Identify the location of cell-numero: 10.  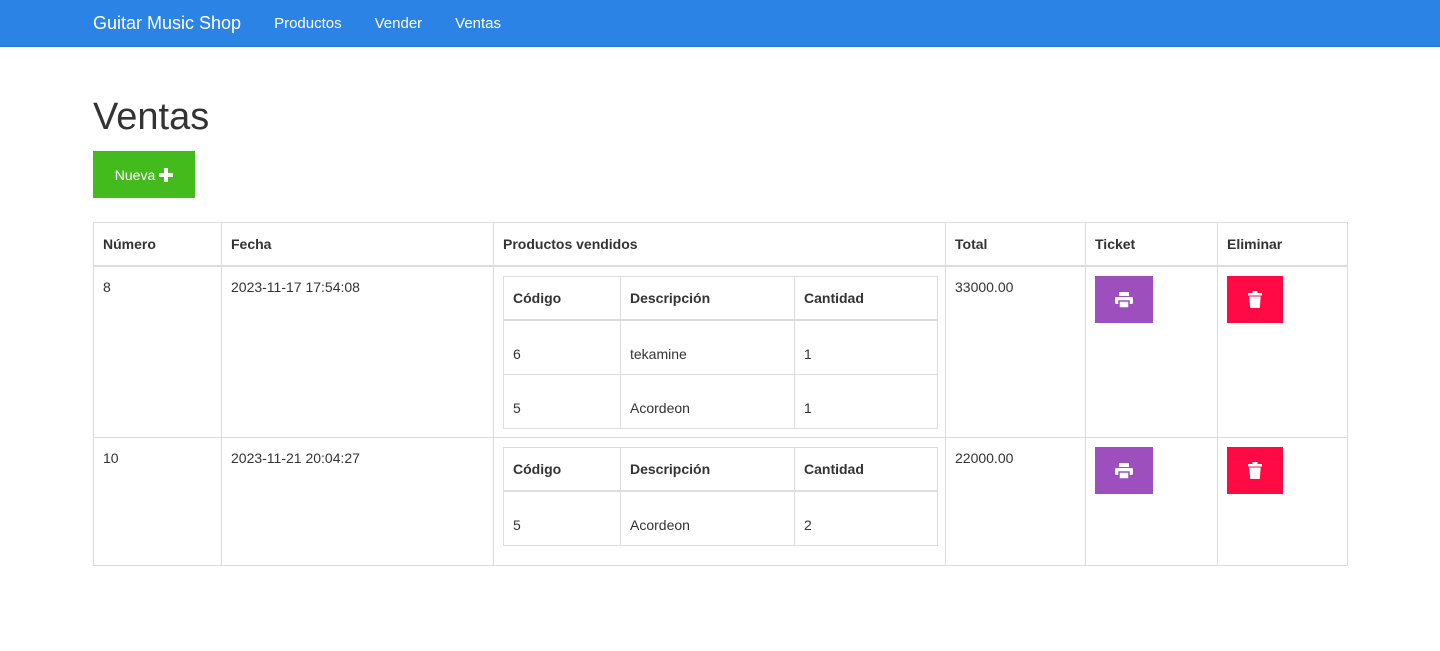
(157, 501).